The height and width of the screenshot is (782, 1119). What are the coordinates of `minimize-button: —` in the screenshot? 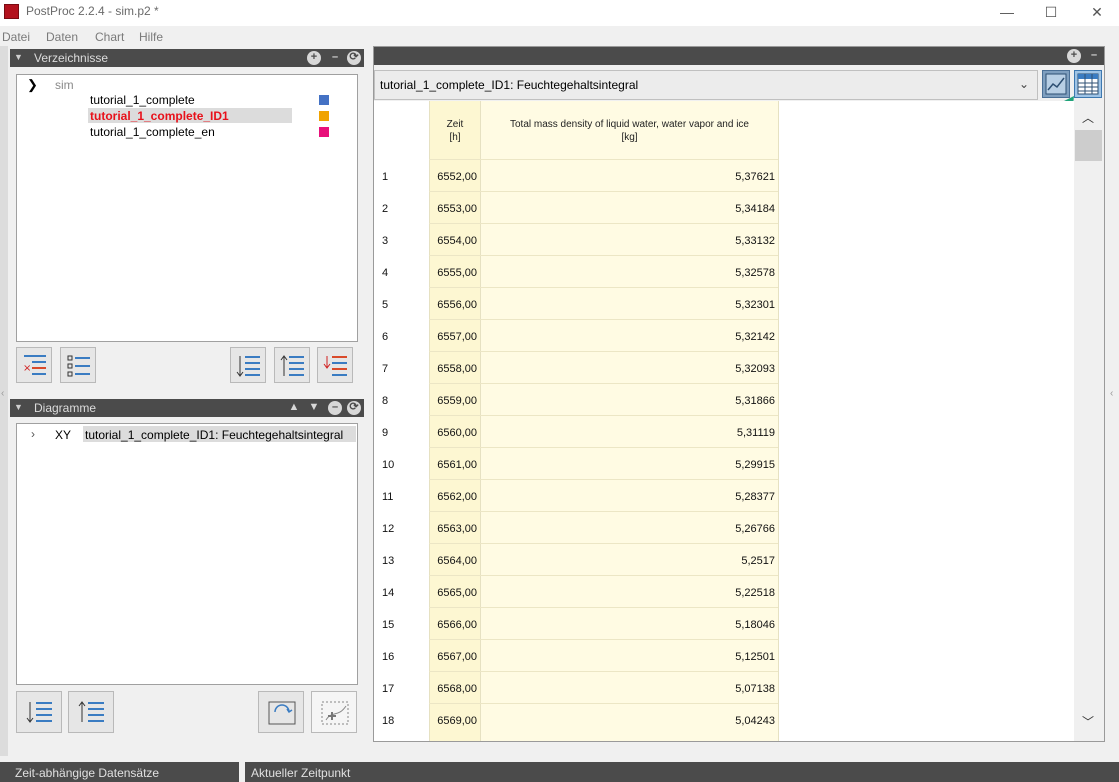 It's located at (1007, 12).